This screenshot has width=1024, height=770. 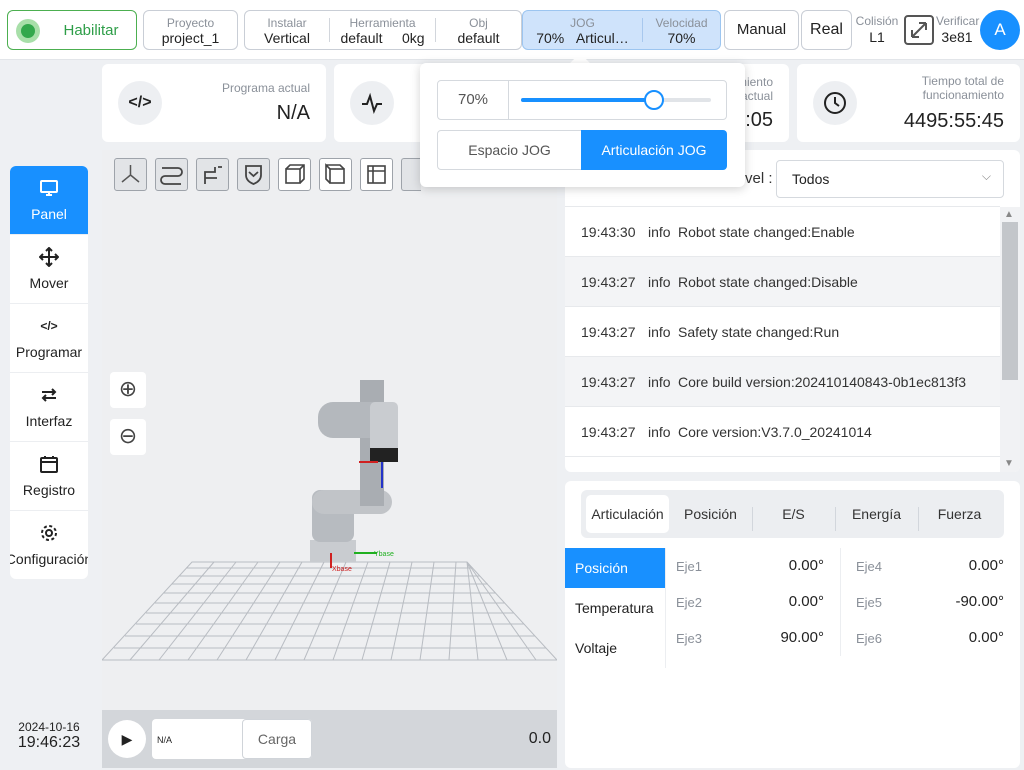 What do you see at coordinates (49, 395) in the screenshot?
I see `swap-arrows-icon` at bounding box center [49, 395].